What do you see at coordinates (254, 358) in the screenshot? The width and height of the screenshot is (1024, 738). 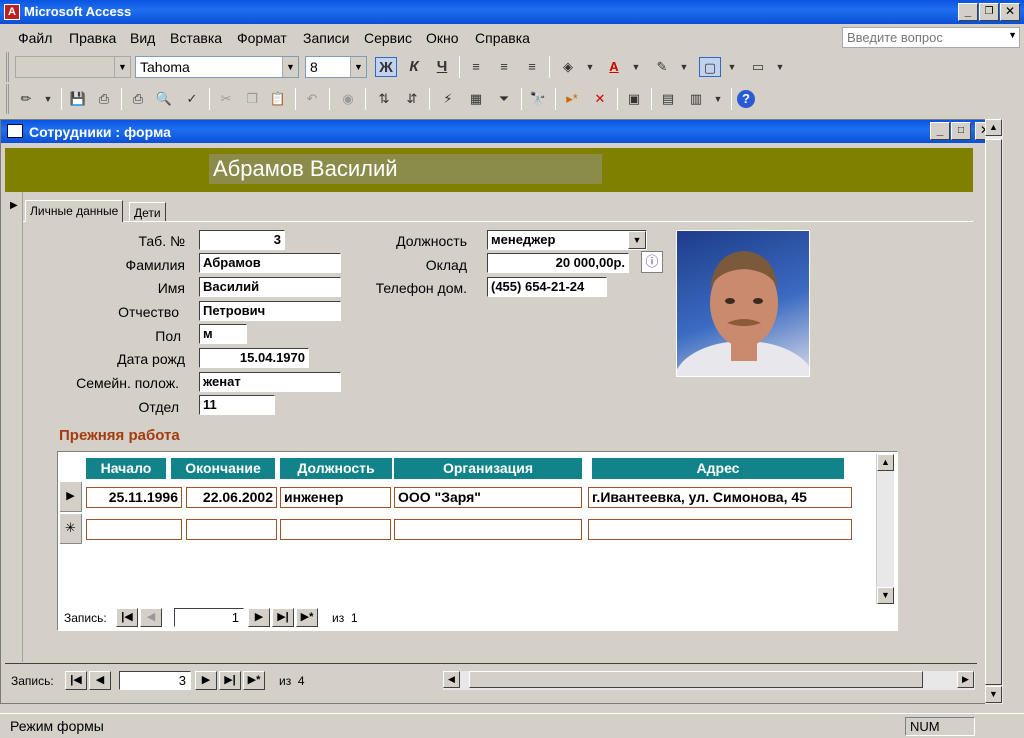 I see `birth-date-field: 15.04.1970` at bounding box center [254, 358].